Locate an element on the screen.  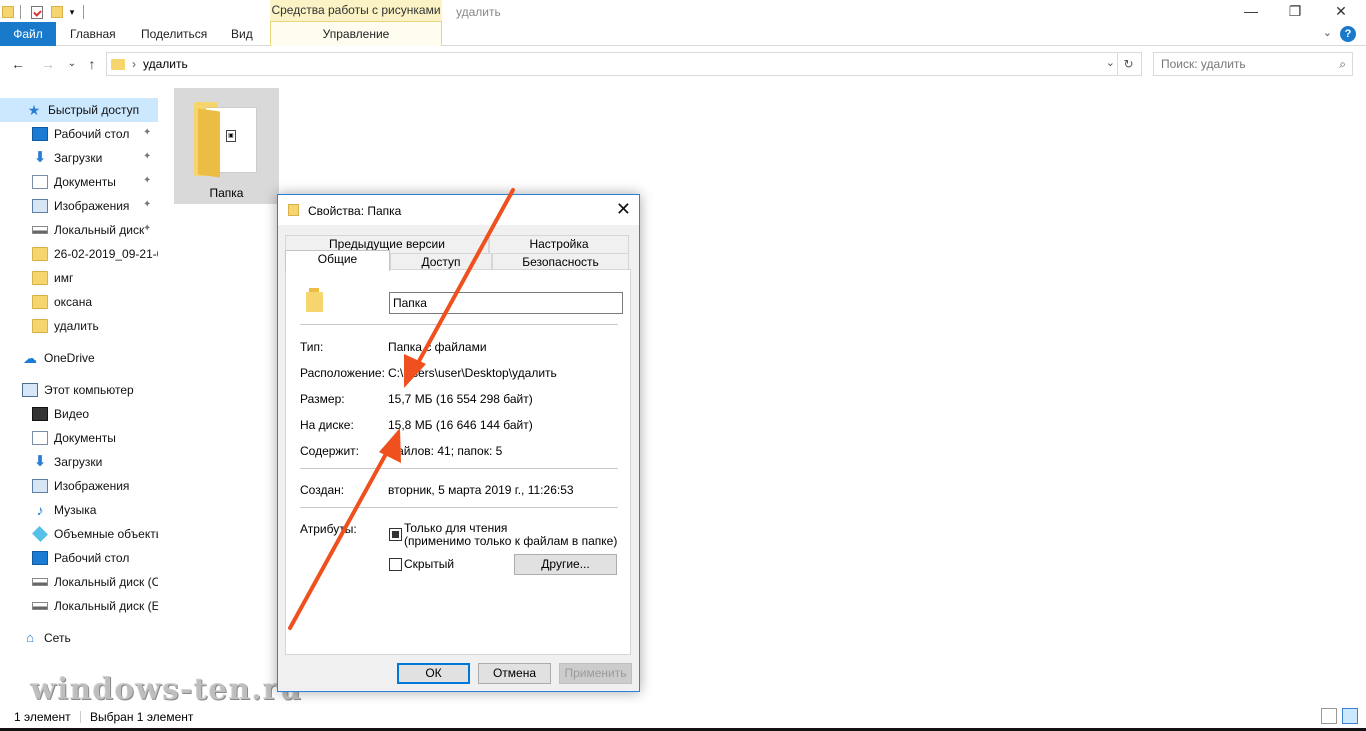
sidebar-item-desktop: Рабочий стол ✦ is located at coordinates (79, 134).